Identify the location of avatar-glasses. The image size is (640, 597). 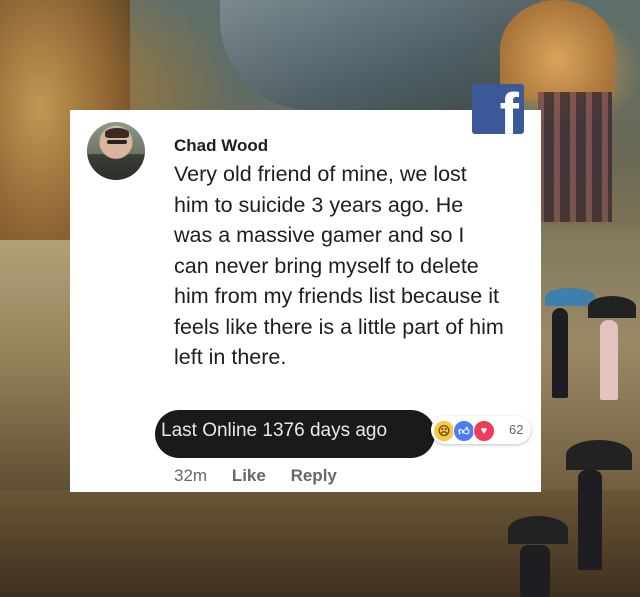
(117, 142).